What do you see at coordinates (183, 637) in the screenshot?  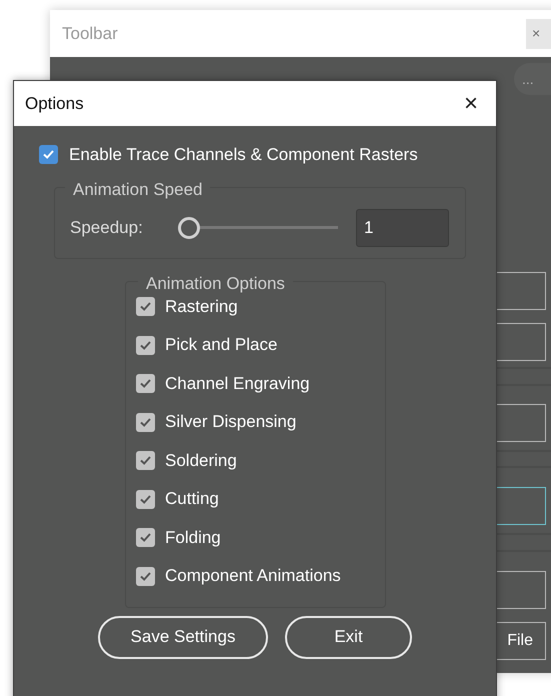 I see `save-settings-button: Save Settings` at bounding box center [183, 637].